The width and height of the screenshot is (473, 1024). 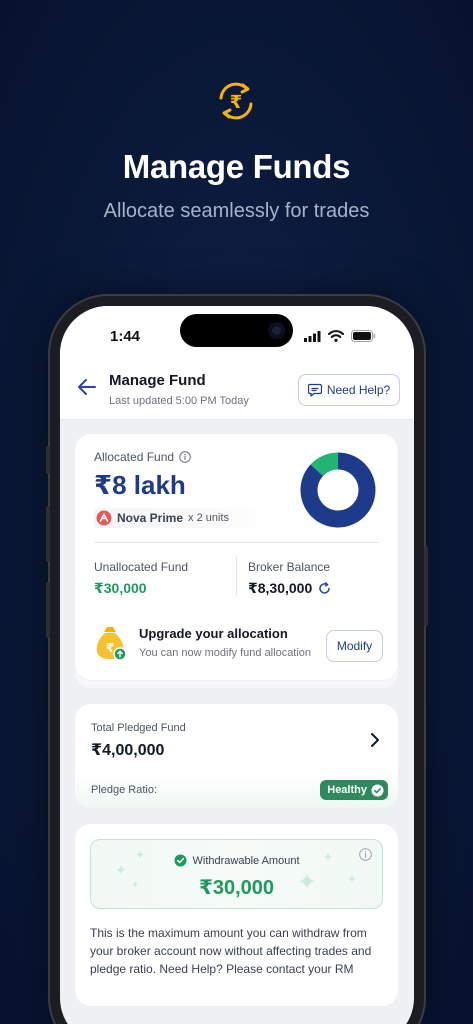 I want to click on allocated-fund-label: Allocated Fund, so click(x=134, y=457).